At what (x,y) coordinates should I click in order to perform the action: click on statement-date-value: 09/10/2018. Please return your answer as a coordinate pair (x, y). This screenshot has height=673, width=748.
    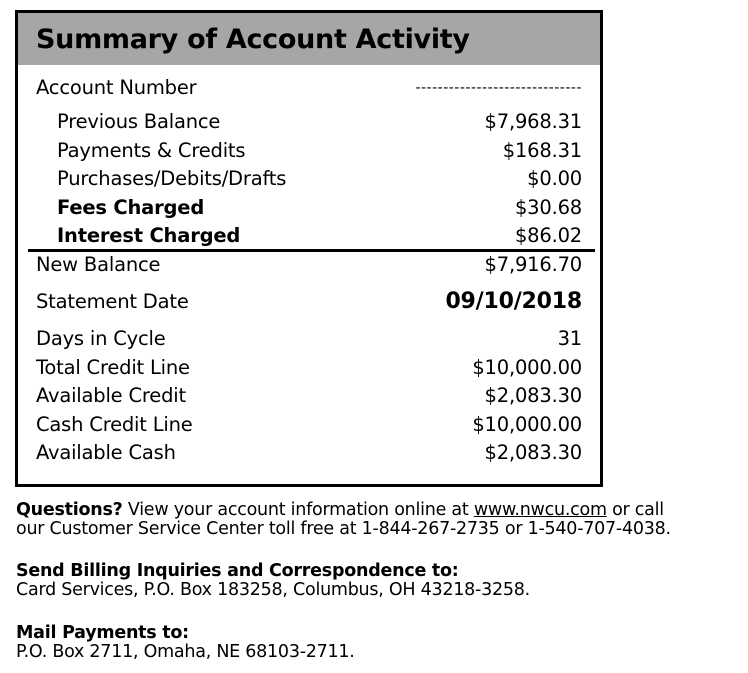
    Looking at the image, I should click on (513, 301).